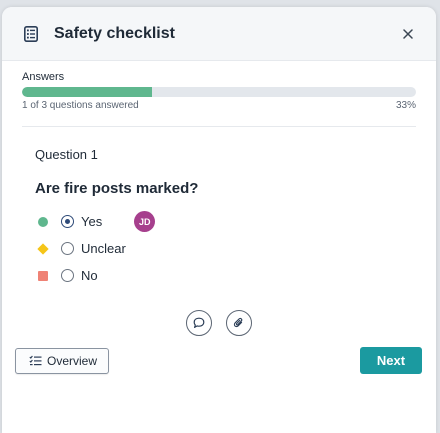 Image resolution: width=440 pixels, height=433 pixels. Describe the element at coordinates (35, 360) in the screenshot. I see `checklist-lines-icon` at that location.